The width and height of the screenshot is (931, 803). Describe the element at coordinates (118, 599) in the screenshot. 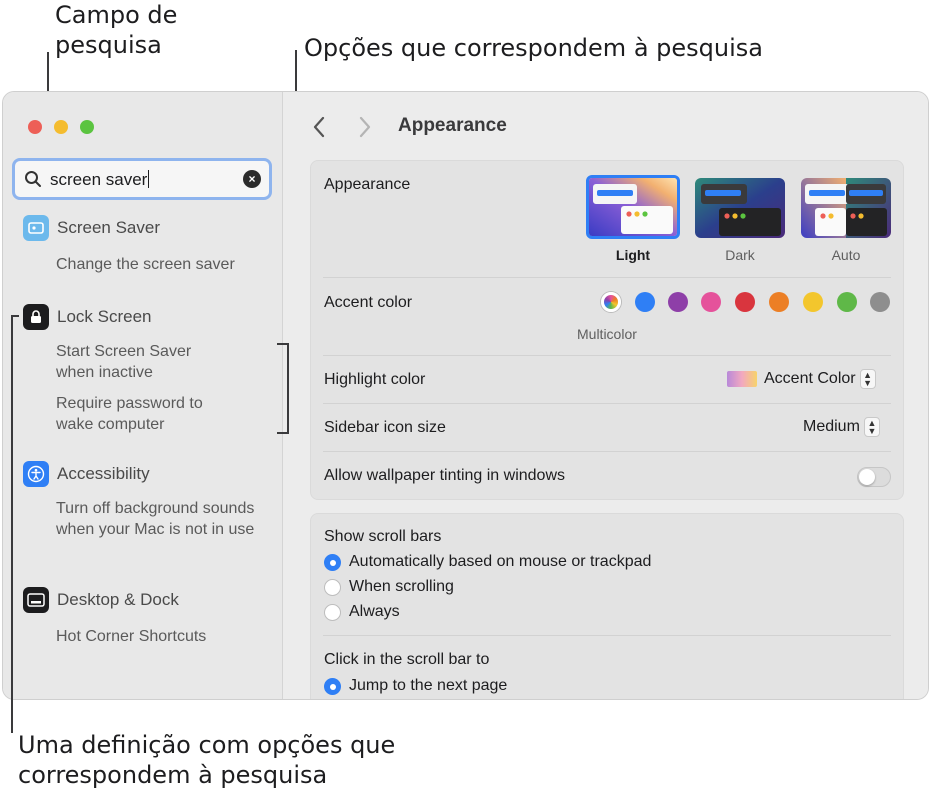

I see `sidebar-item-label: Desktop & Dock` at that location.